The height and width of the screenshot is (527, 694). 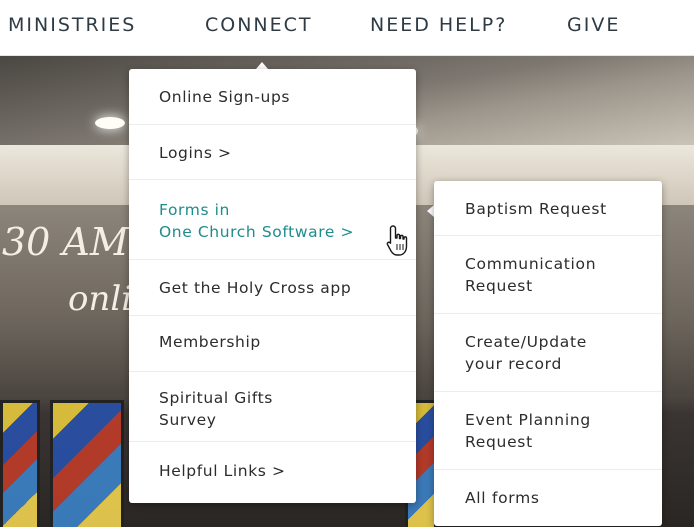 What do you see at coordinates (216, 398) in the screenshot?
I see `menu-item-label: Spiritual Gifts` at bounding box center [216, 398].